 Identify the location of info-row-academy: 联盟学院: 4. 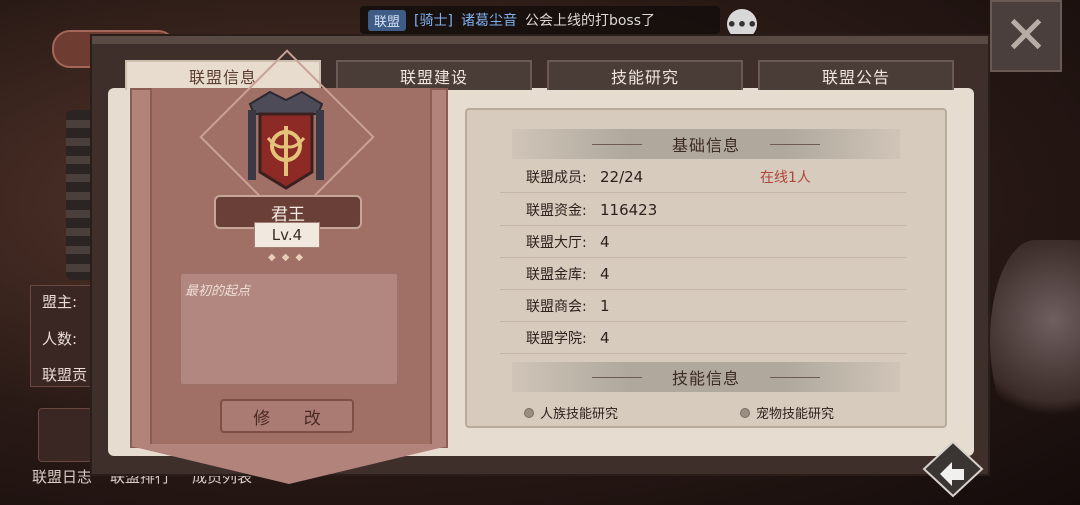
(703, 338).